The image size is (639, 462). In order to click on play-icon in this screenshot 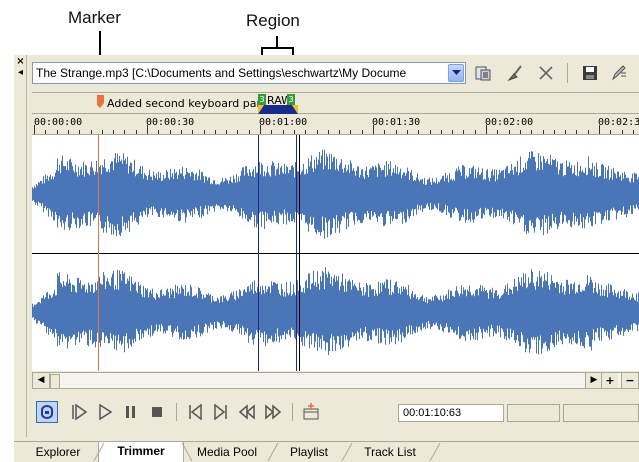, I will do `click(105, 412)`.